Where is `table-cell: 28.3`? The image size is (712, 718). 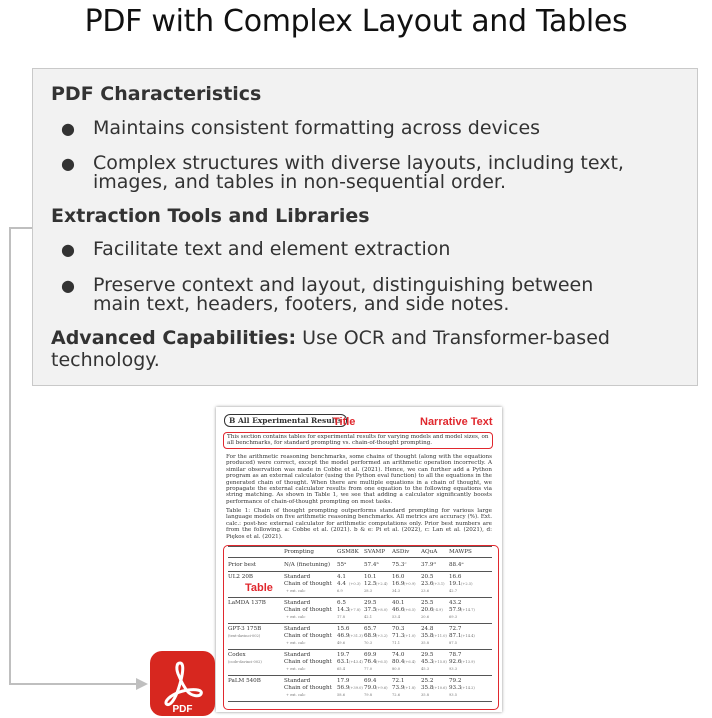 table-cell: 28.3 is located at coordinates (368, 591).